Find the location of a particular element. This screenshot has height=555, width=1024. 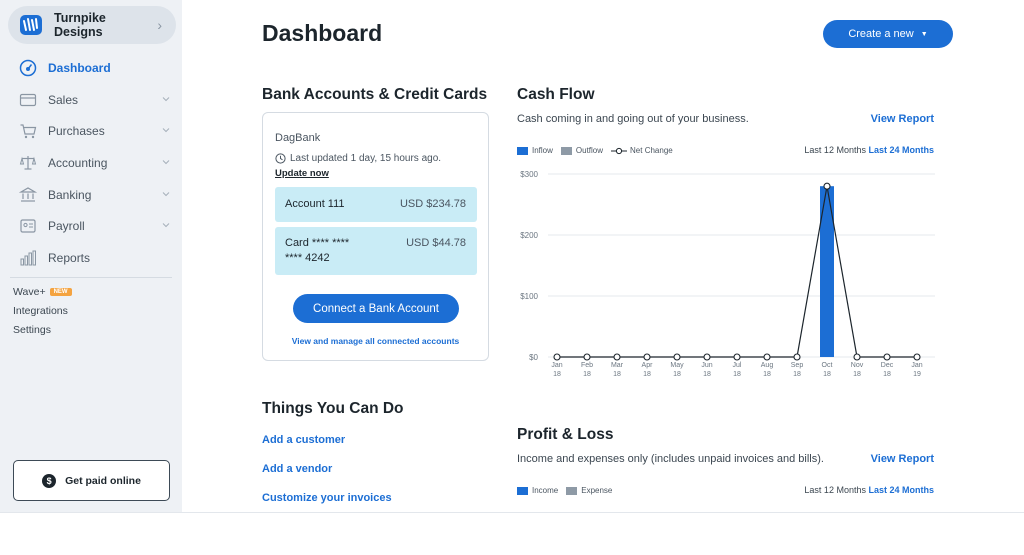

legend-net-change: Net Change is located at coordinates (642, 150).